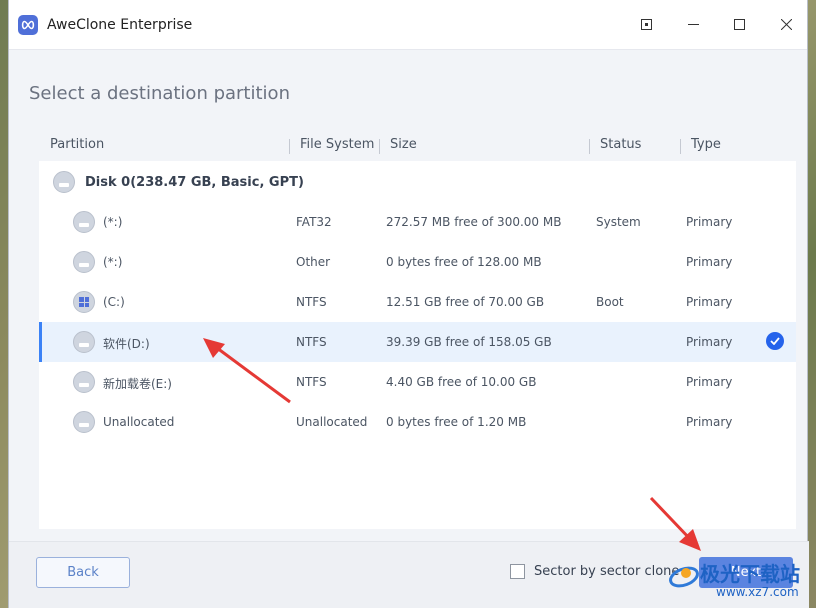  Describe the element at coordinates (159, 93) in the screenshot. I see `page-title: Select a destination partition` at that location.